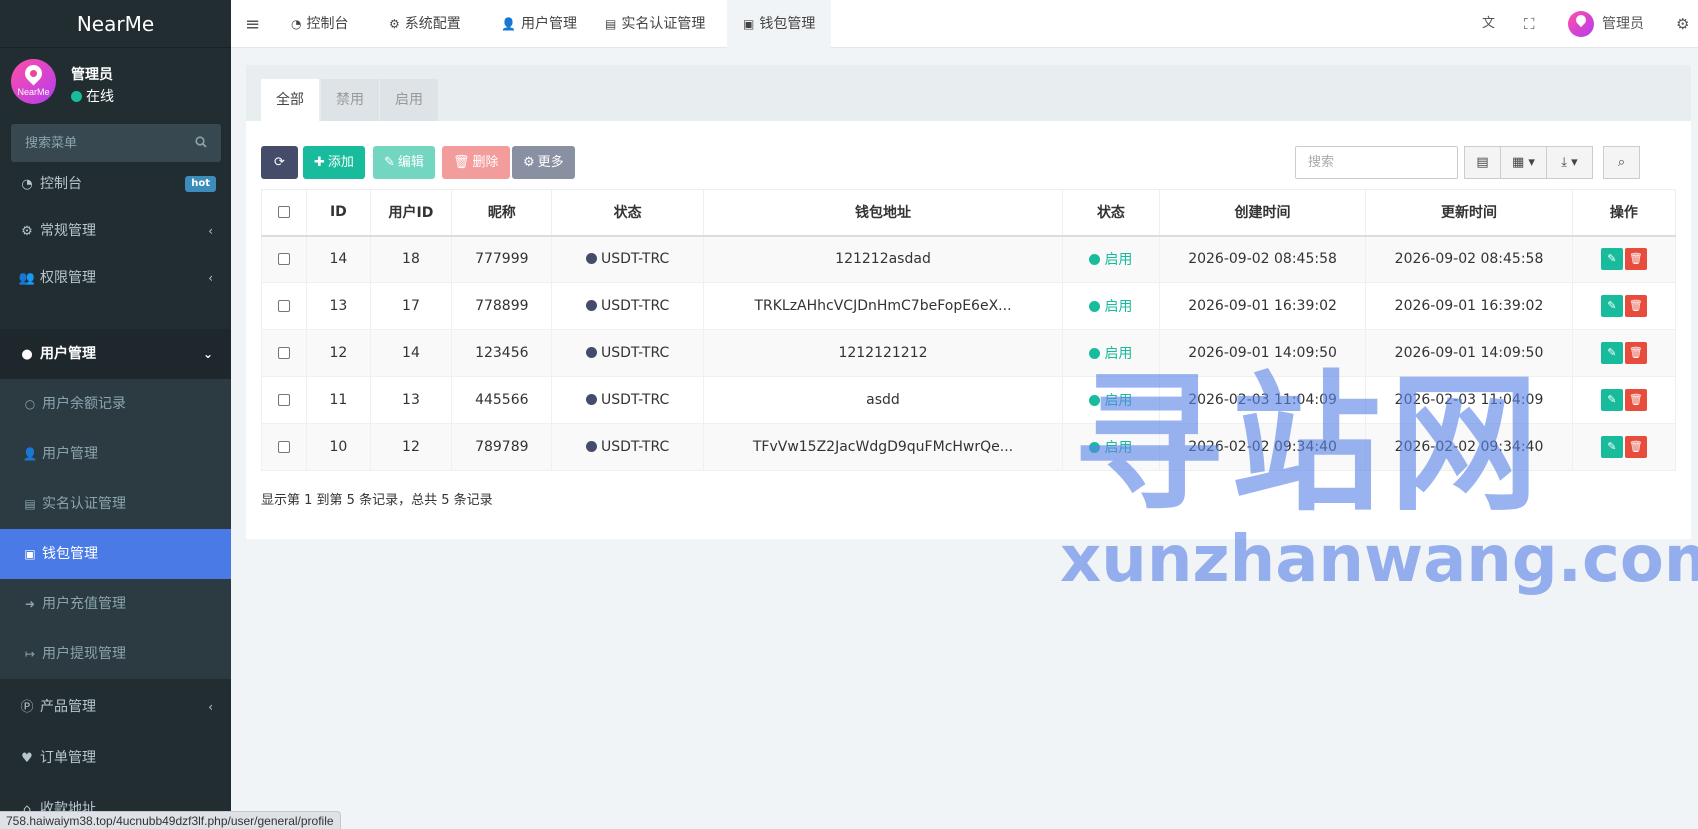 The height and width of the screenshot is (829, 1698). Describe the element at coordinates (115, 707) in the screenshot. I see `sidebar-item-product: Ⓟ 产品管理 ‹` at that location.